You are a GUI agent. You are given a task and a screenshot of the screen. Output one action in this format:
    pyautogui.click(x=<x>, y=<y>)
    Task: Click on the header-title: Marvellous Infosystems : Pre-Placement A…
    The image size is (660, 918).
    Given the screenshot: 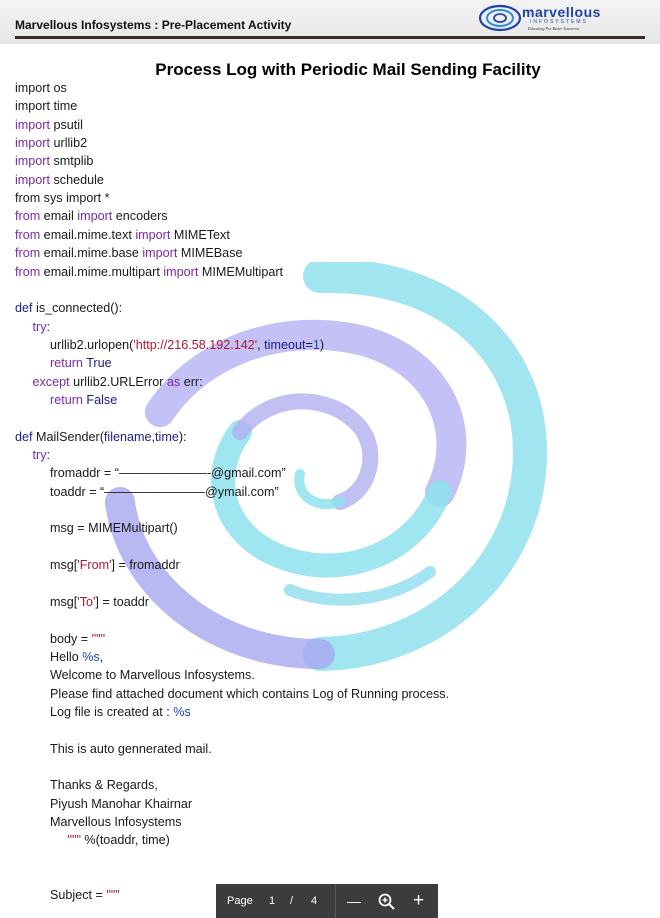 What is the action you would take?
    pyautogui.click(x=153, y=25)
    